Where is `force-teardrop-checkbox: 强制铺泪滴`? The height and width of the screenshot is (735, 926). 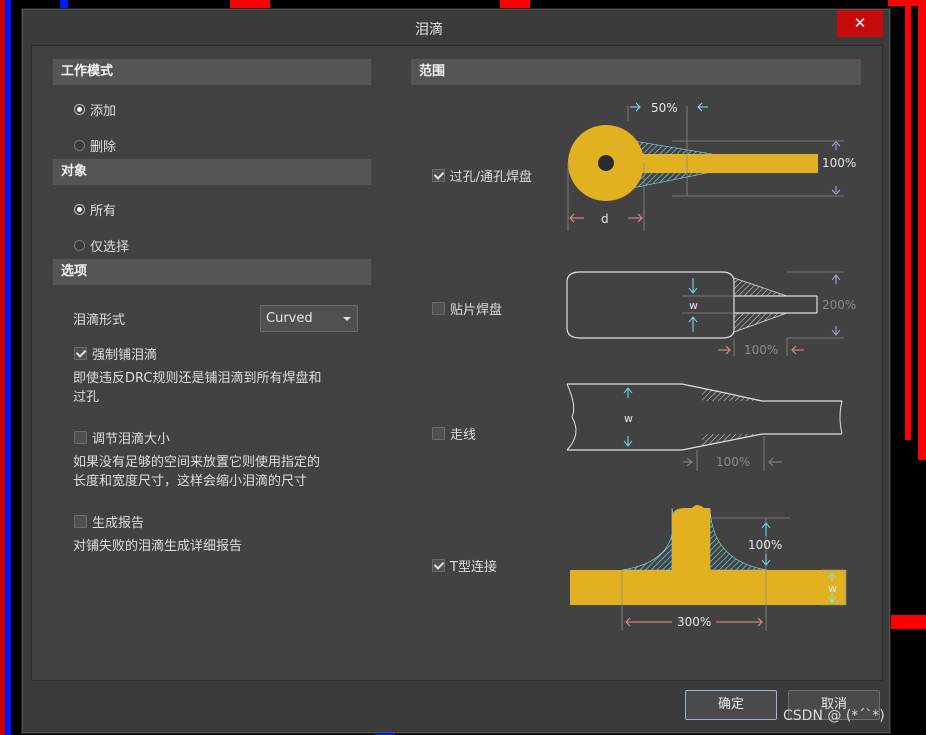
force-teardrop-checkbox: 强制铺泪滴 is located at coordinates (115, 353).